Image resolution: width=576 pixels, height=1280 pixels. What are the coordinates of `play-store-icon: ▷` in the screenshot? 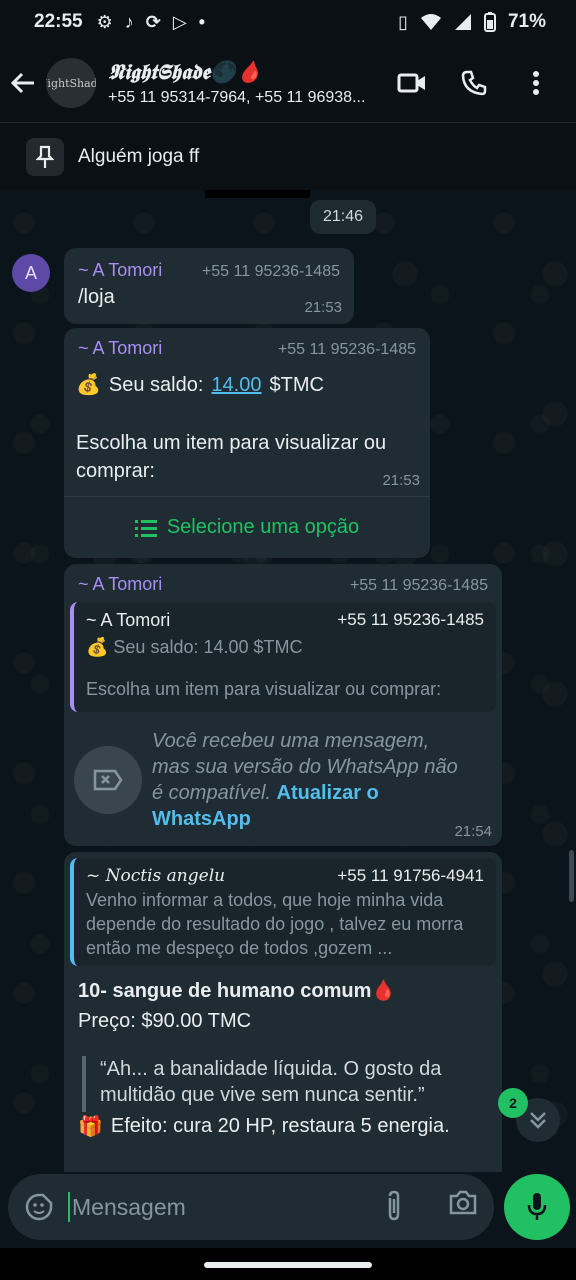 It's located at (179, 22).